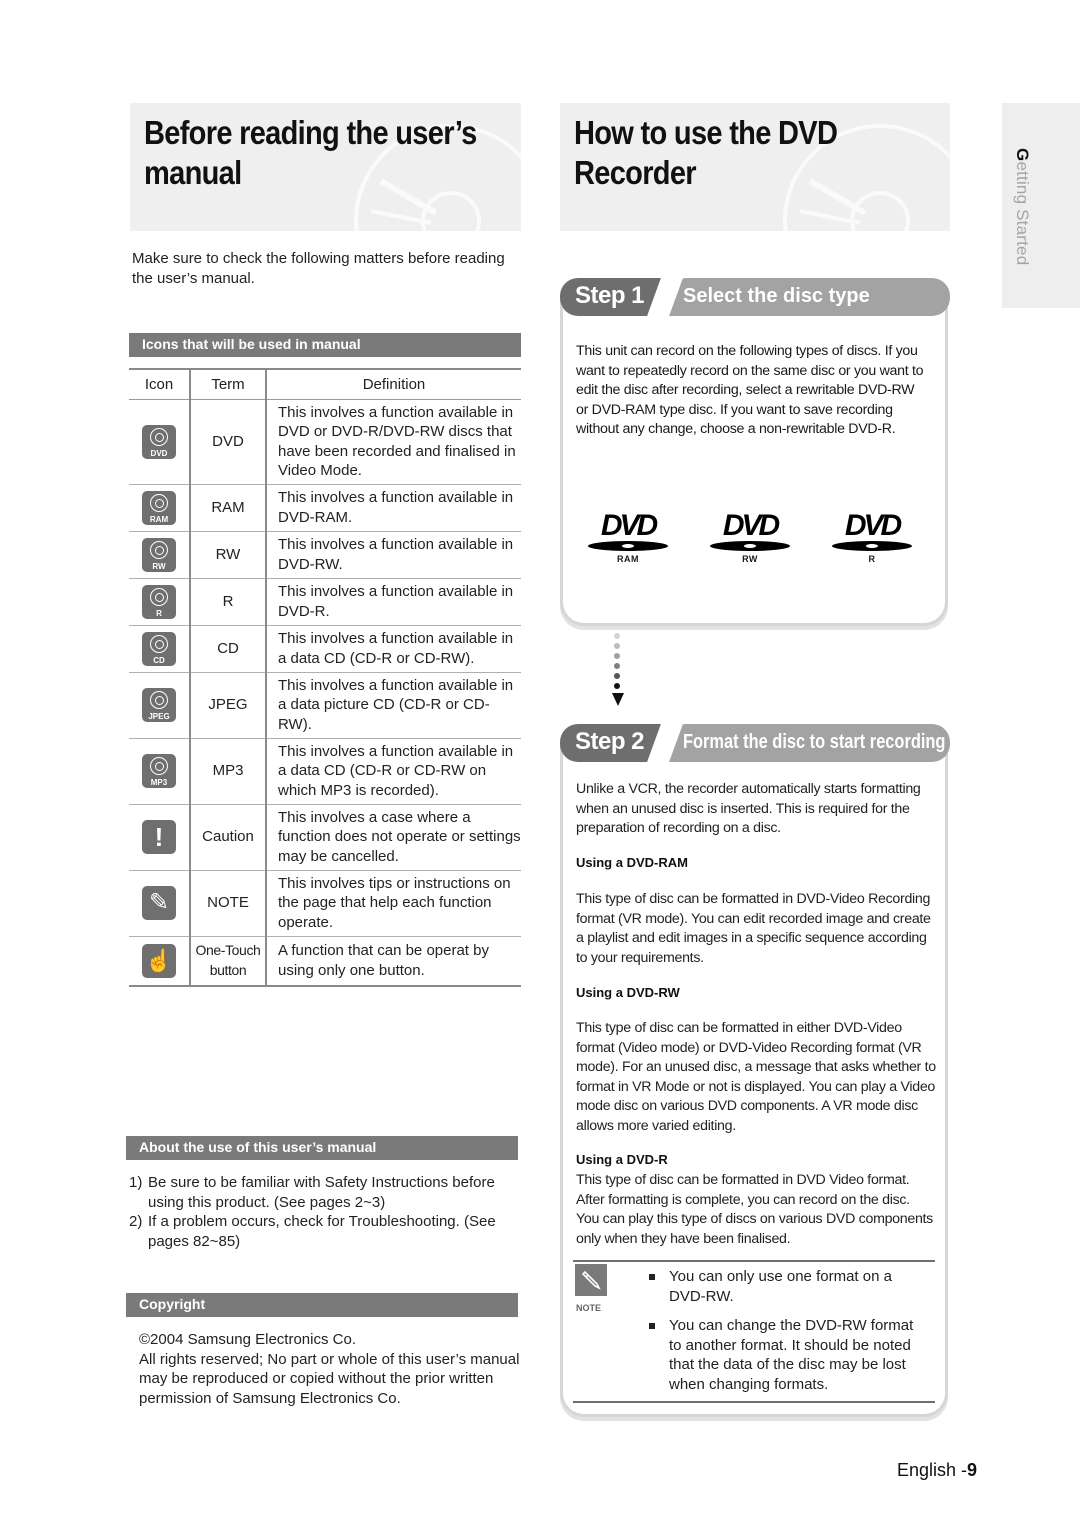 This screenshot has height=1526, width=1080. Describe the element at coordinates (632, 862) in the screenshot. I see `dvd-ram-heading: Using a DVD-RAM` at that location.